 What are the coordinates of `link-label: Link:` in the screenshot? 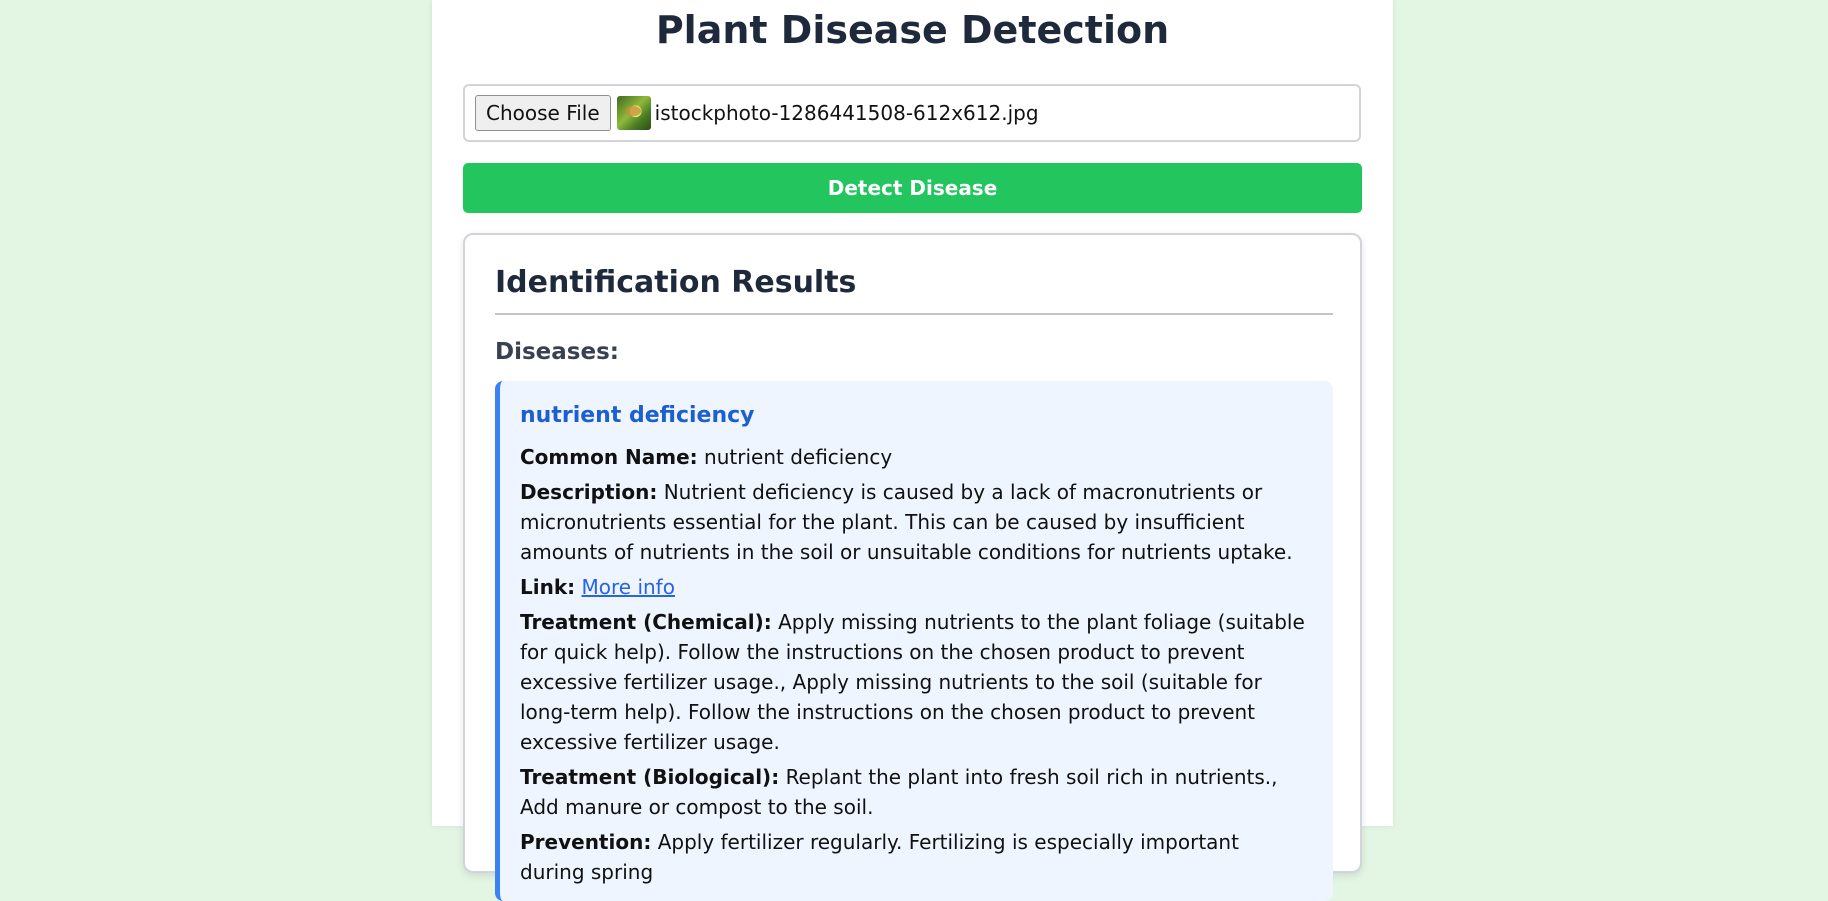 It's located at (548, 587).